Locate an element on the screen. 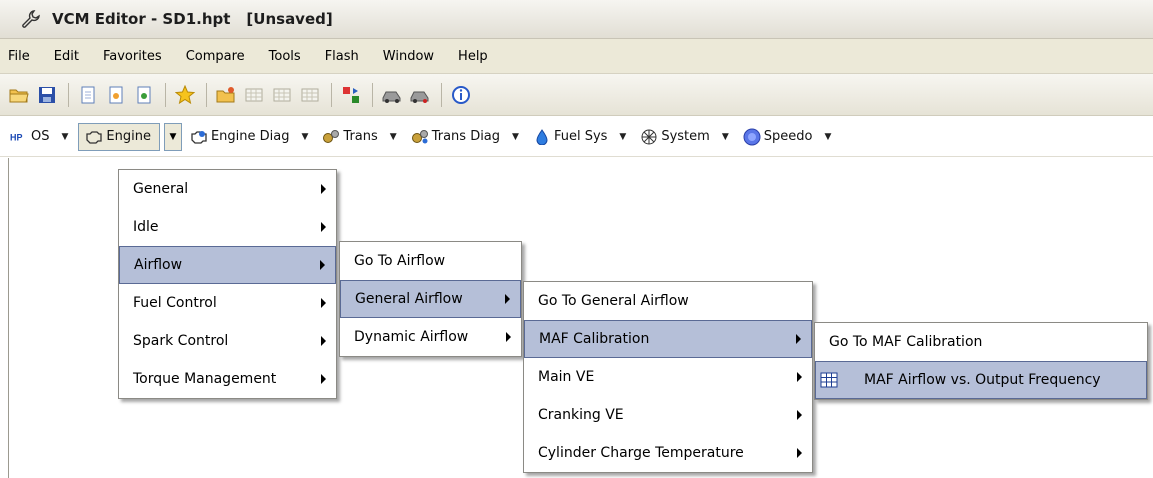  grid-icon is located at coordinates (254, 95).